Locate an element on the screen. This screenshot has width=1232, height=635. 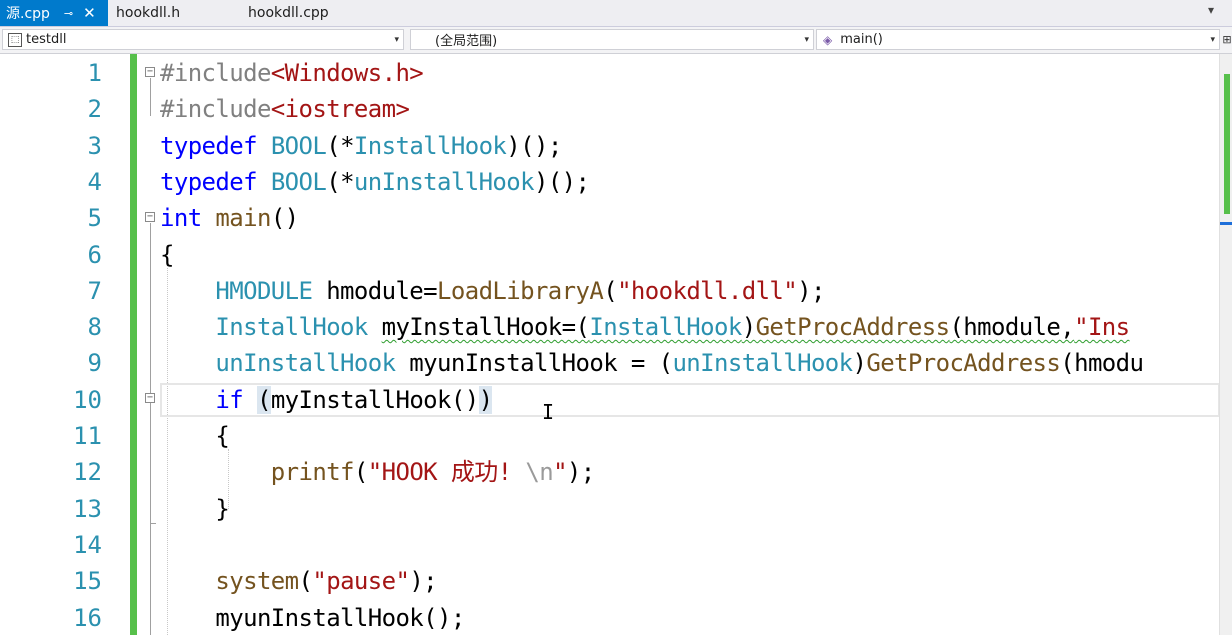
line-number: 14 is located at coordinates (87, 544).